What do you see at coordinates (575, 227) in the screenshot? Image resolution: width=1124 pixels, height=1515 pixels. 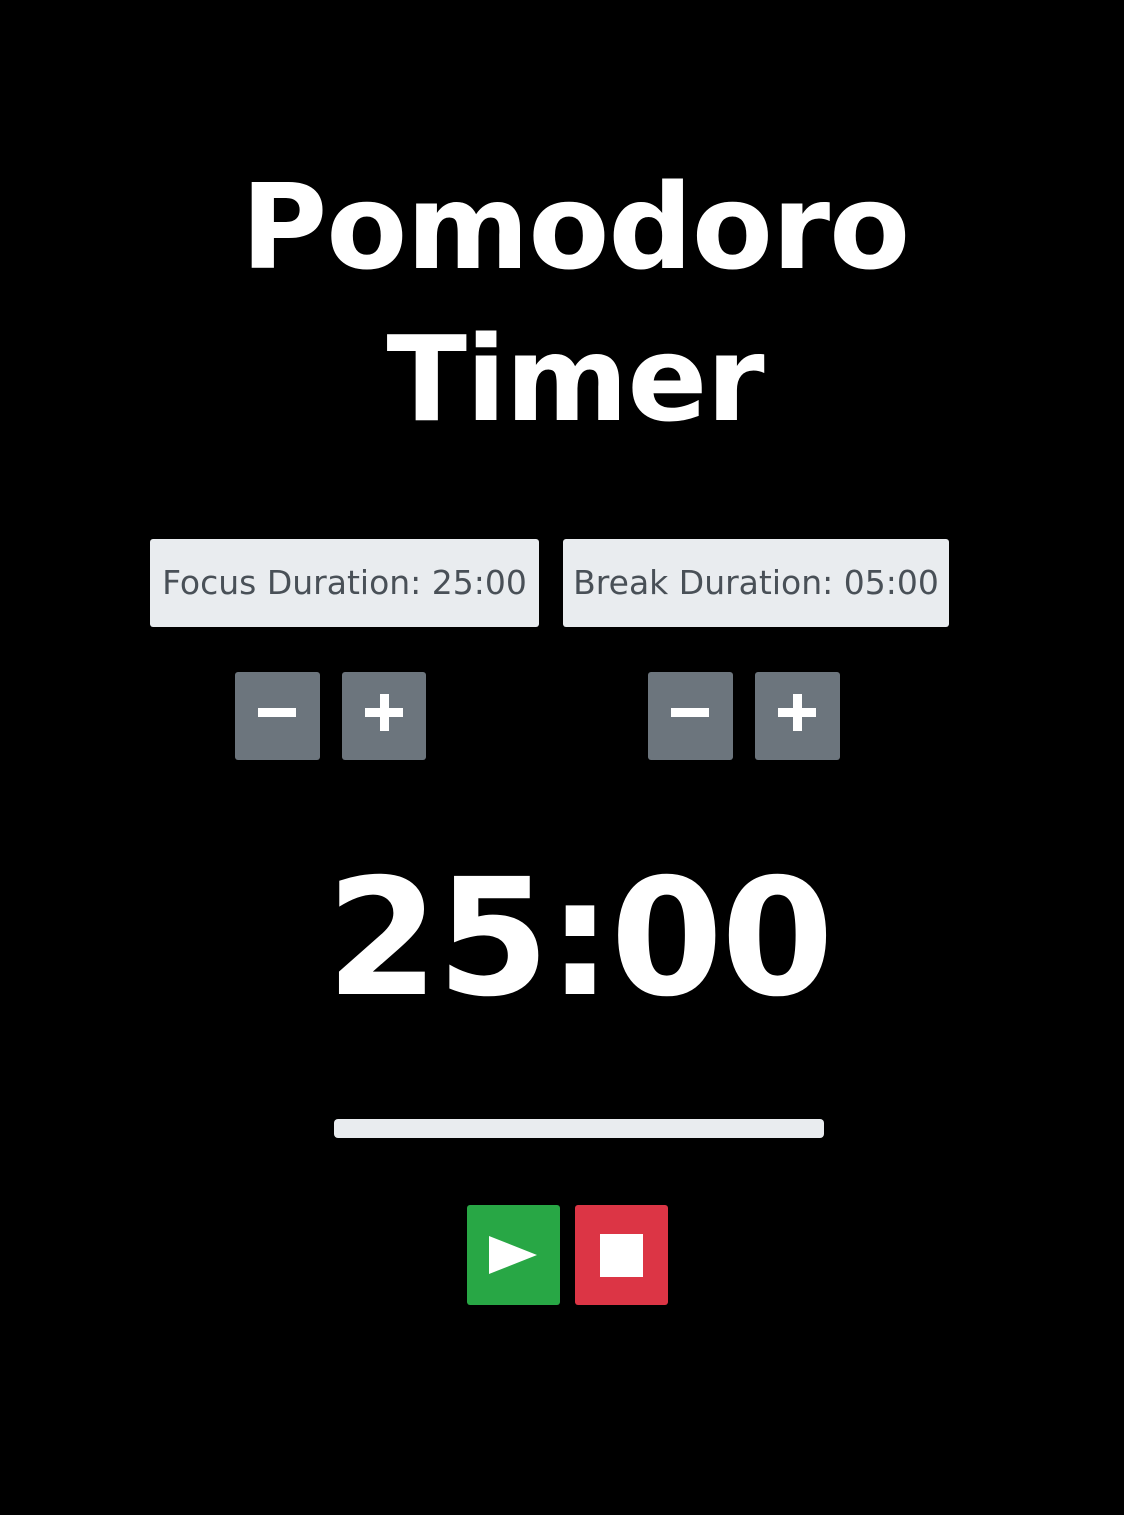 I see `title-line-1: Pomodoro` at bounding box center [575, 227].